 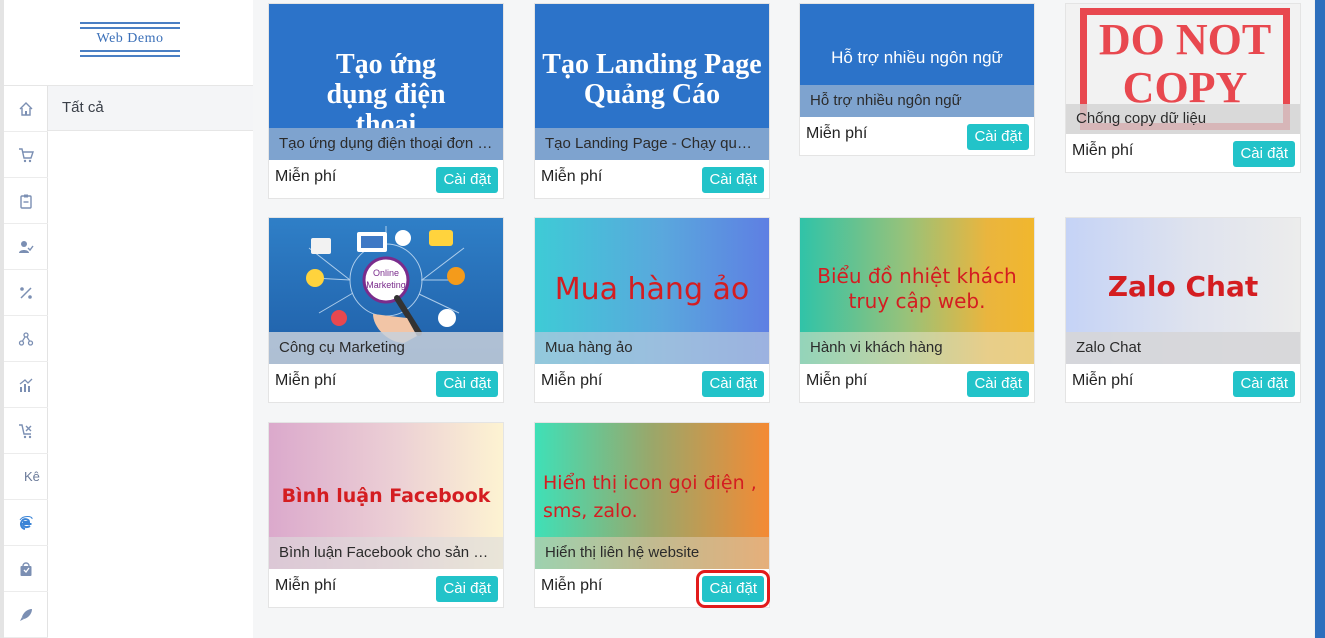 I want to click on cart-x-icon, so click(x=25, y=430).